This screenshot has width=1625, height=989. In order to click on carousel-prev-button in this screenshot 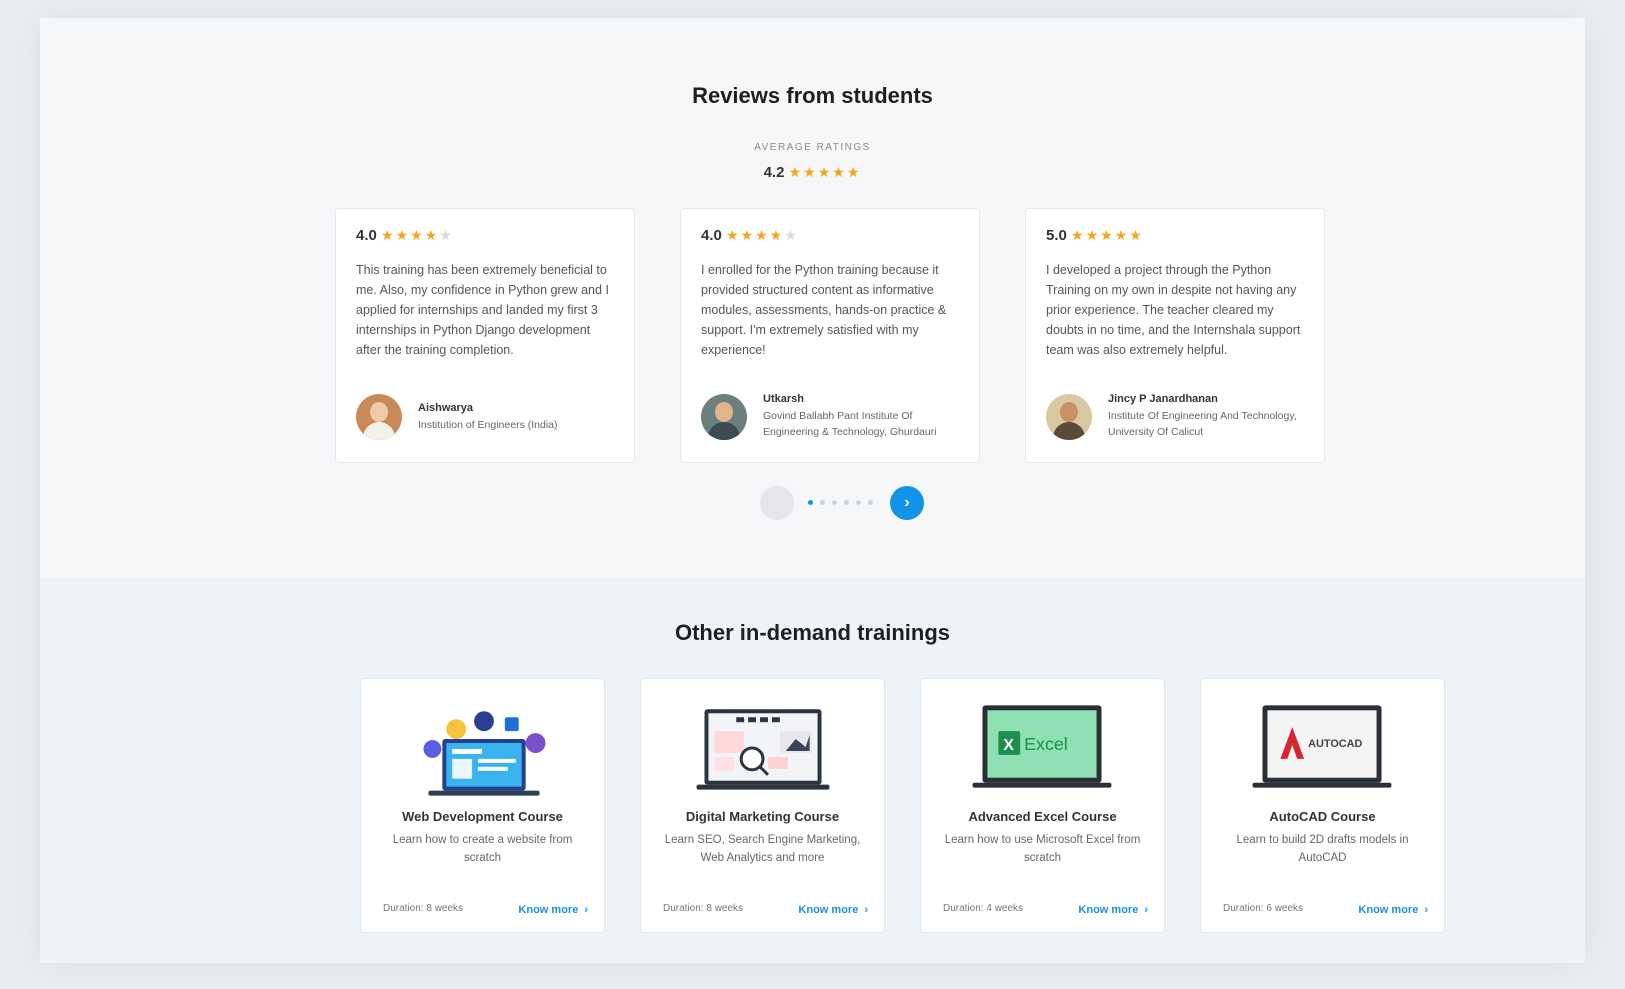, I will do `click(777, 503)`.